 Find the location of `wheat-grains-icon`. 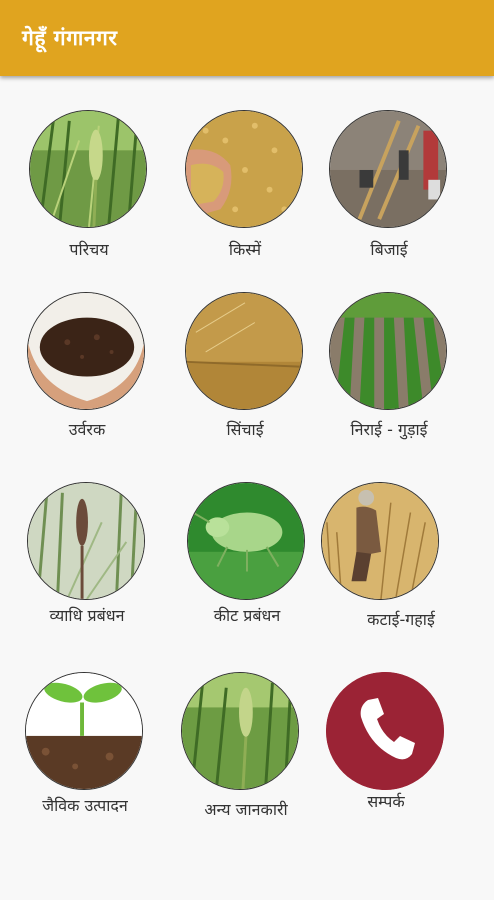

wheat-grains-icon is located at coordinates (244, 169).